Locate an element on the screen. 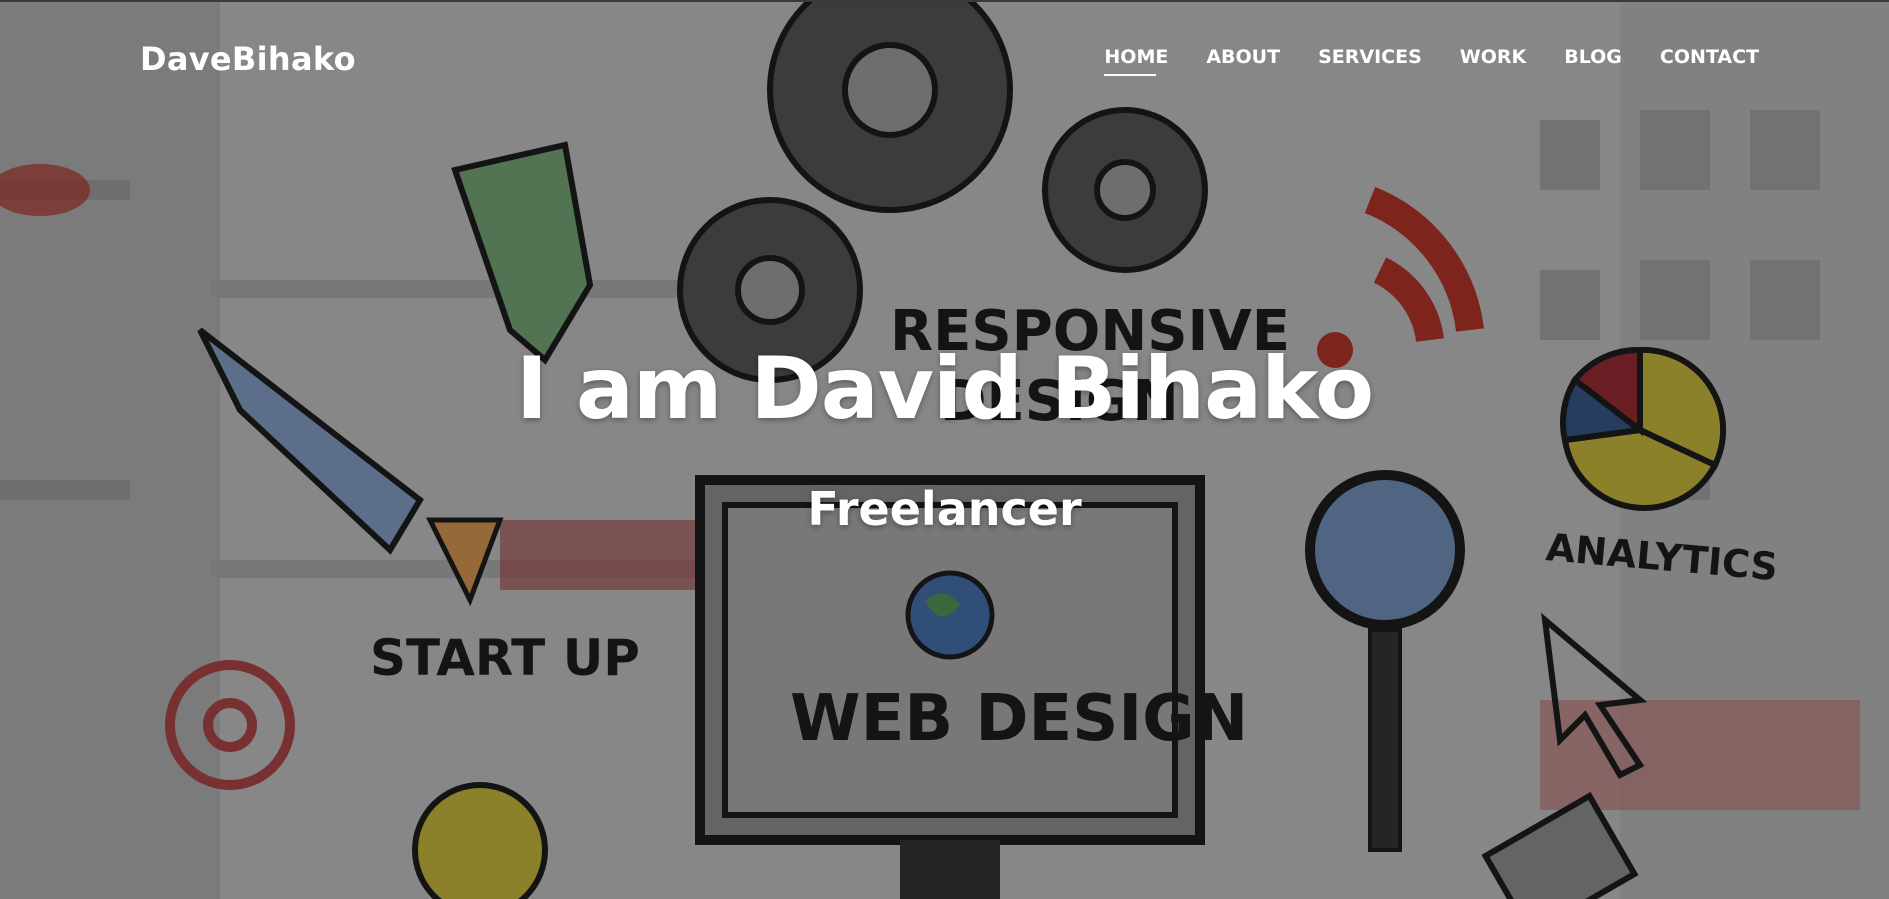 The image size is (1889, 899). nav-item-contact: CONTACT is located at coordinates (1709, 61).